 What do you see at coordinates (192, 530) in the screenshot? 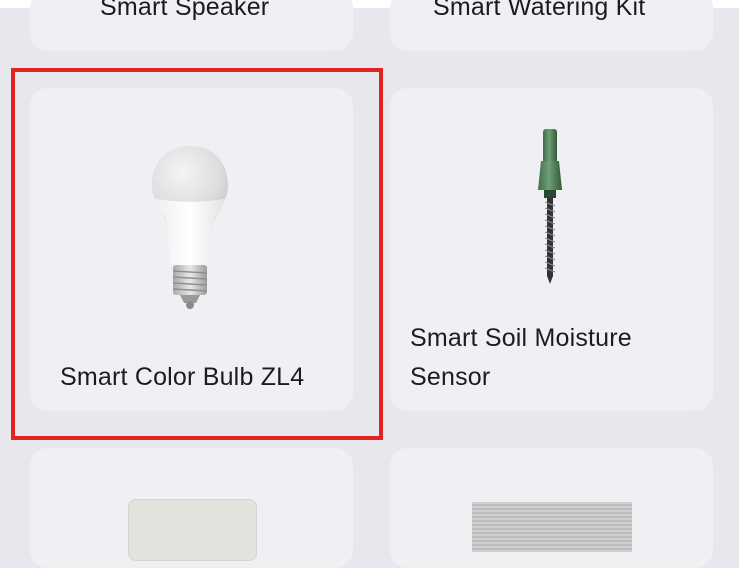
I see `device-image-panel-icon` at bounding box center [192, 530].